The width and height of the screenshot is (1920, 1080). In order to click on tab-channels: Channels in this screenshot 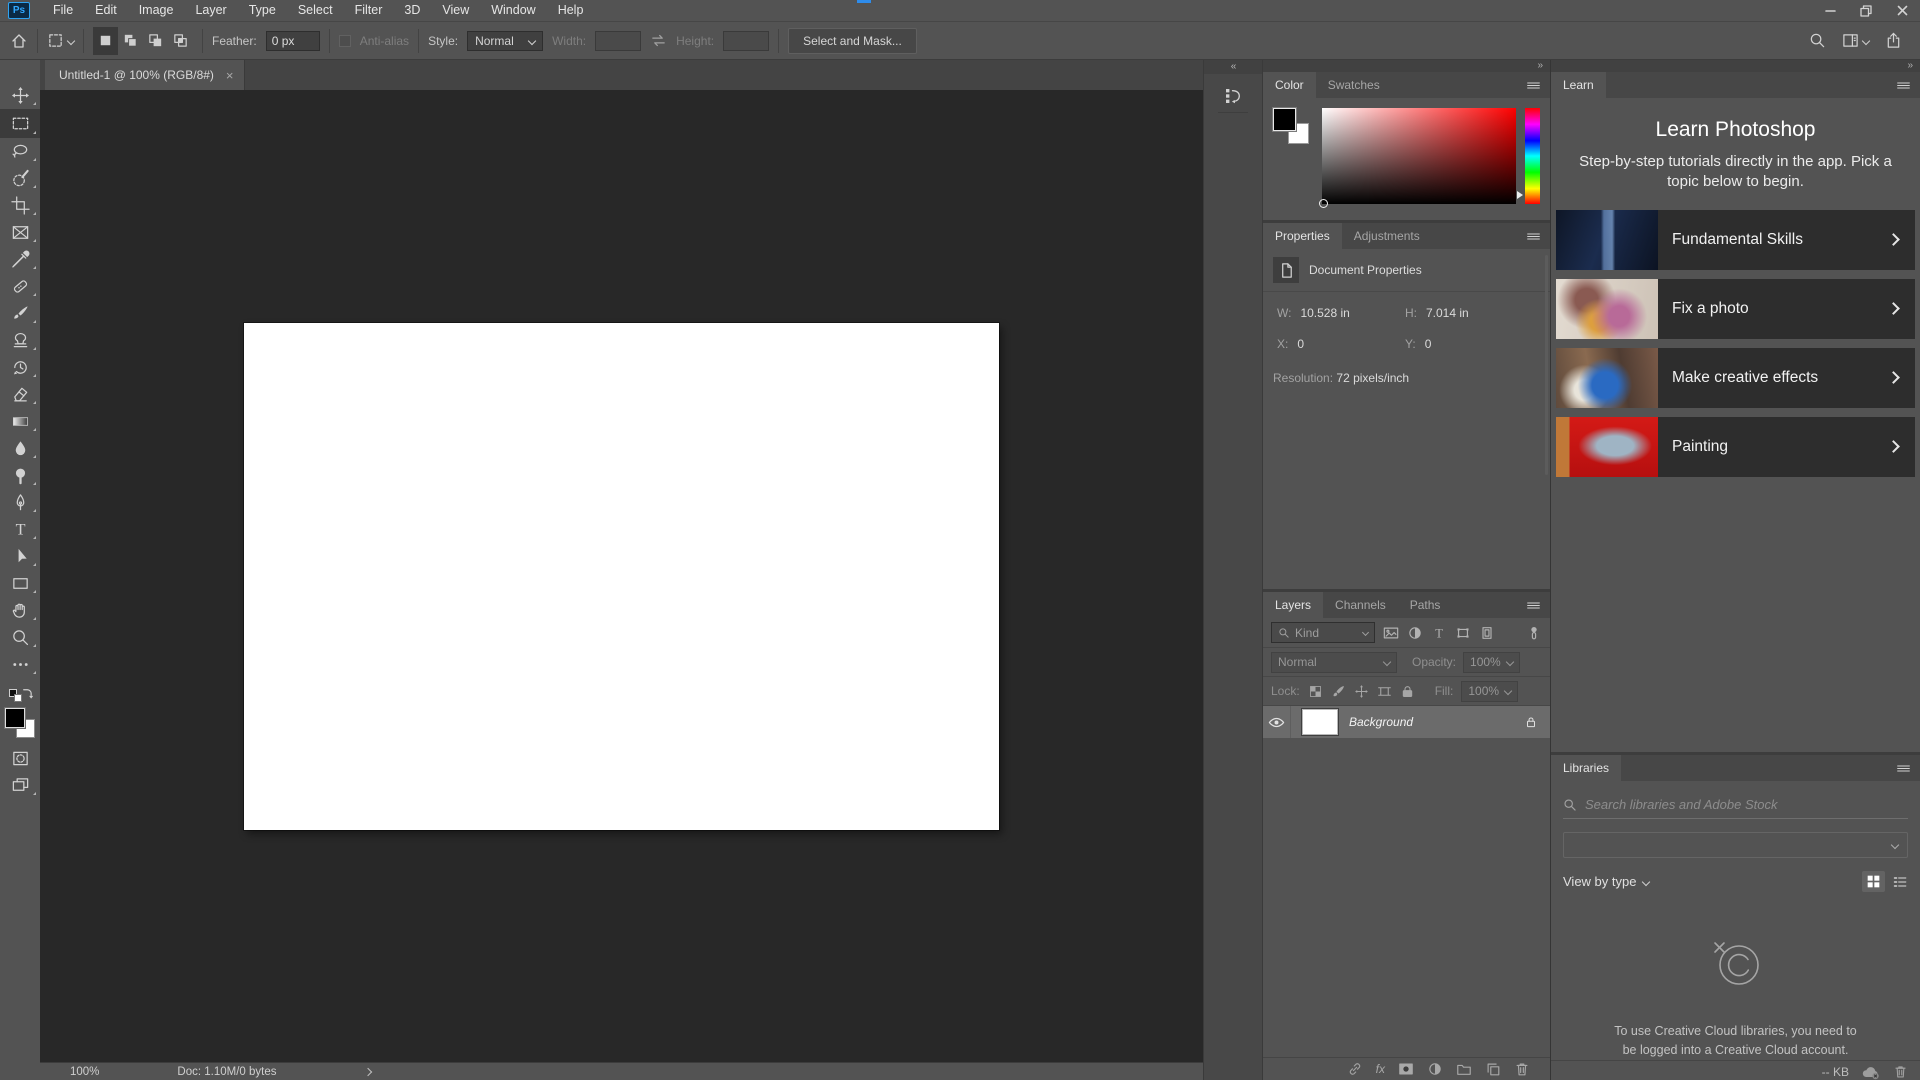, I will do `click(1360, 605)`.